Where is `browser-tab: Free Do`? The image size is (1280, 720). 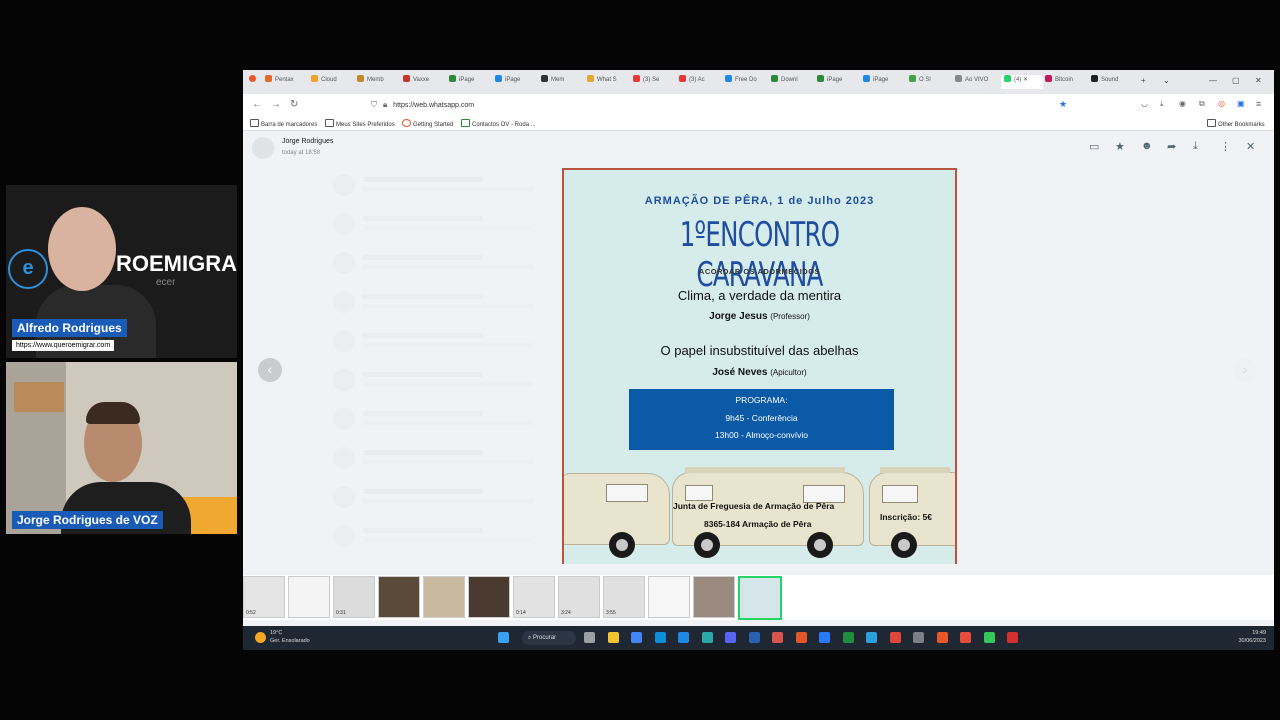 browser-tab: Free Do is located at coordinates (746, 82).